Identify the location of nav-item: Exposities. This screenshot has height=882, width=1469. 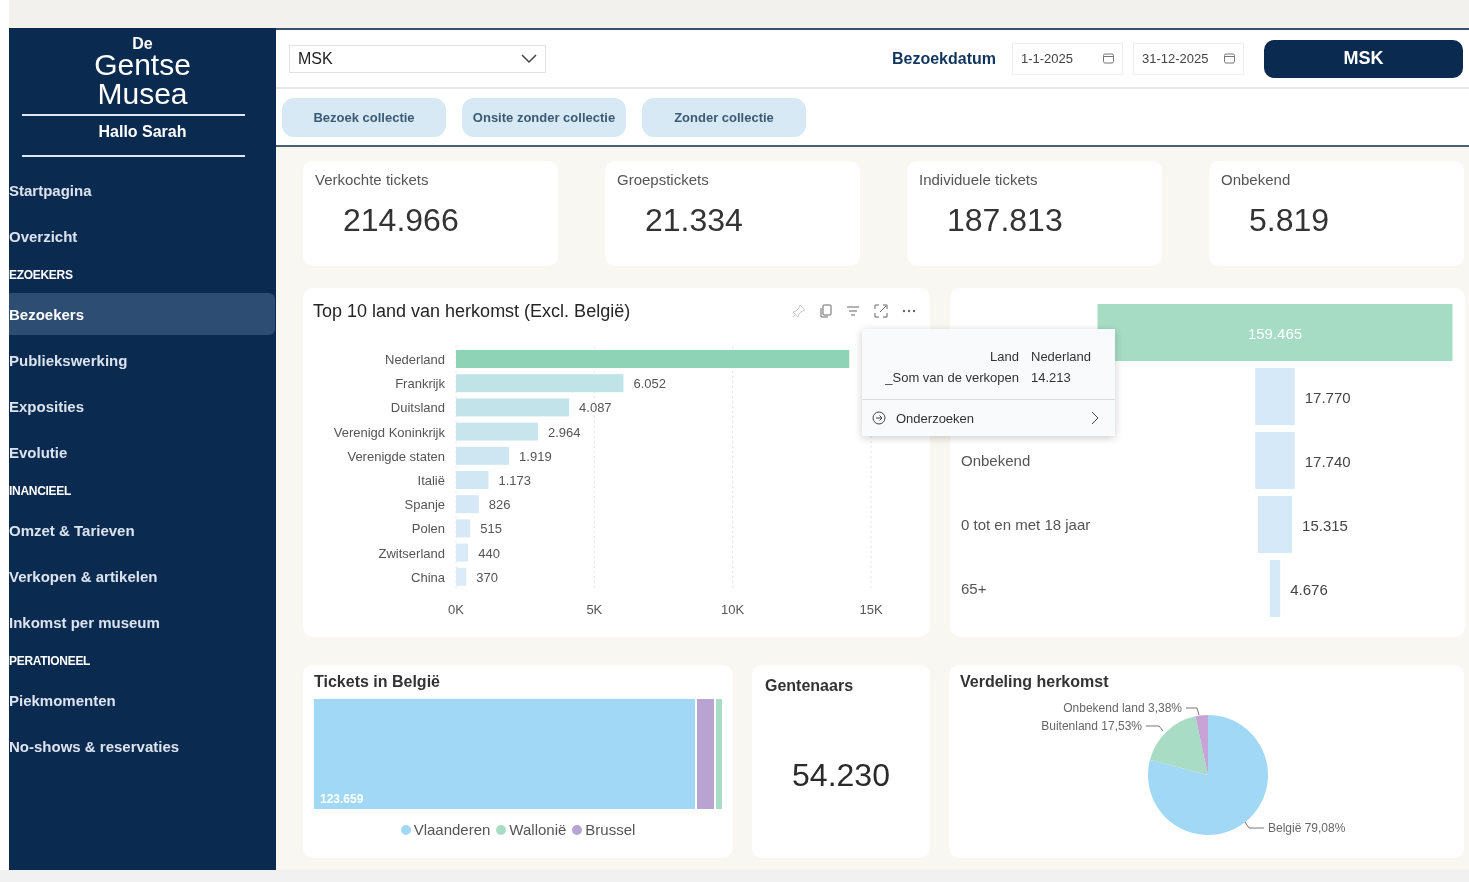
(142, 406).